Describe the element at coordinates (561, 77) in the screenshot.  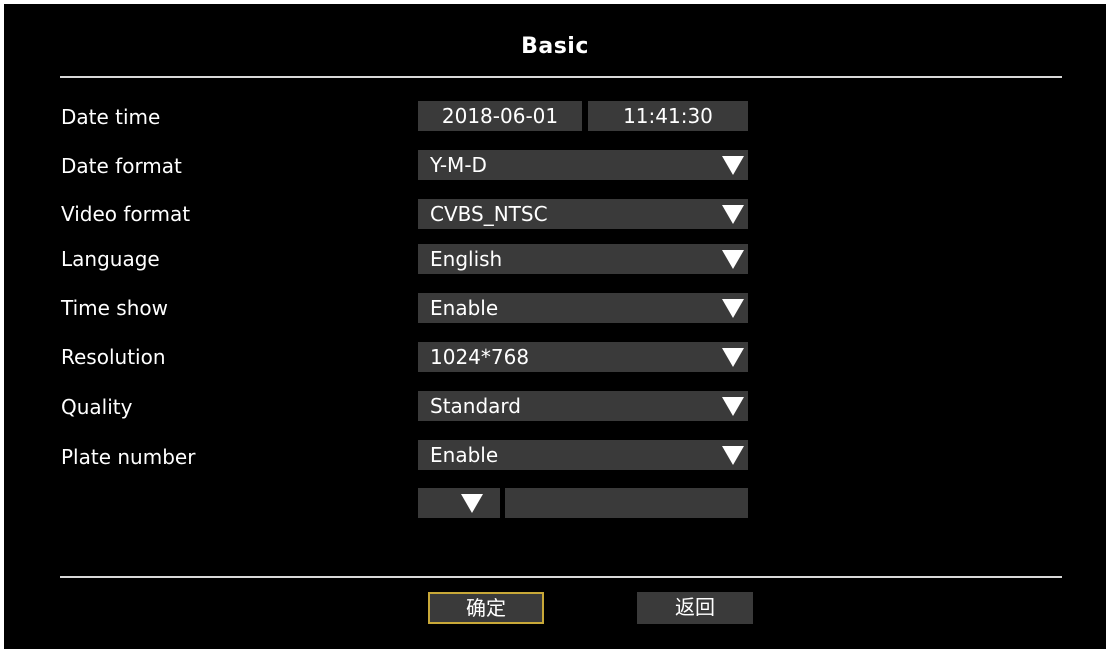
I see `title-divider` at that location.